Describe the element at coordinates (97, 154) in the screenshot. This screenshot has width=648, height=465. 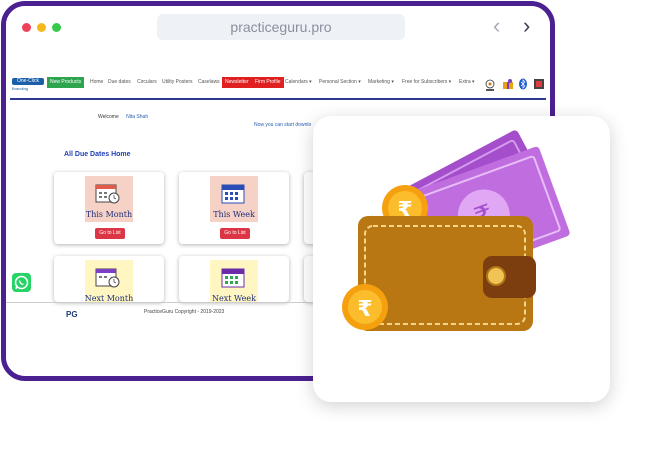
I see `page-title: All Due Dates Home` at that location.